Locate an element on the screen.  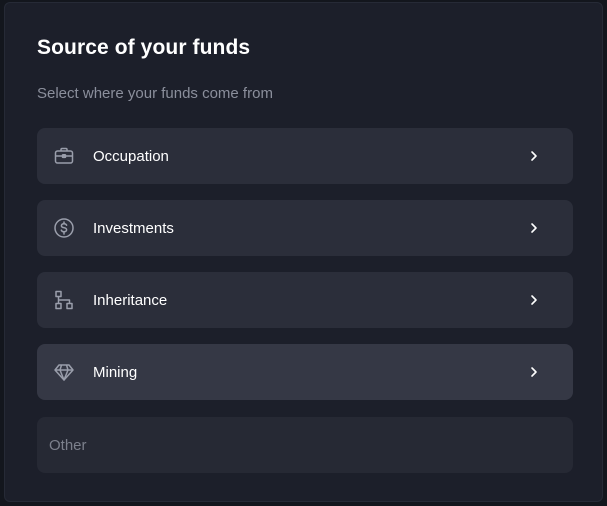
option-investments: Investments is located at coordinates (305, 228).